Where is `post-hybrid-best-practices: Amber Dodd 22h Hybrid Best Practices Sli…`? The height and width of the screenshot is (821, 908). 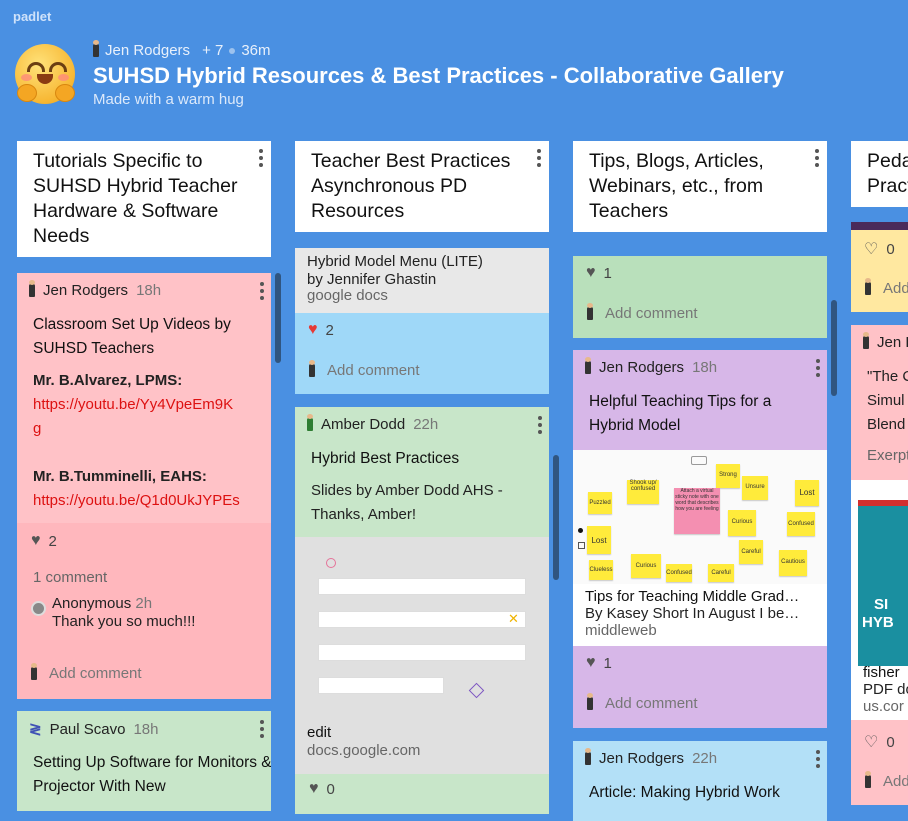
post-hybrid-best-practices: Amber Dodd 22h Hybrid Best Practices Sli… is located at coordinates (422, 592).